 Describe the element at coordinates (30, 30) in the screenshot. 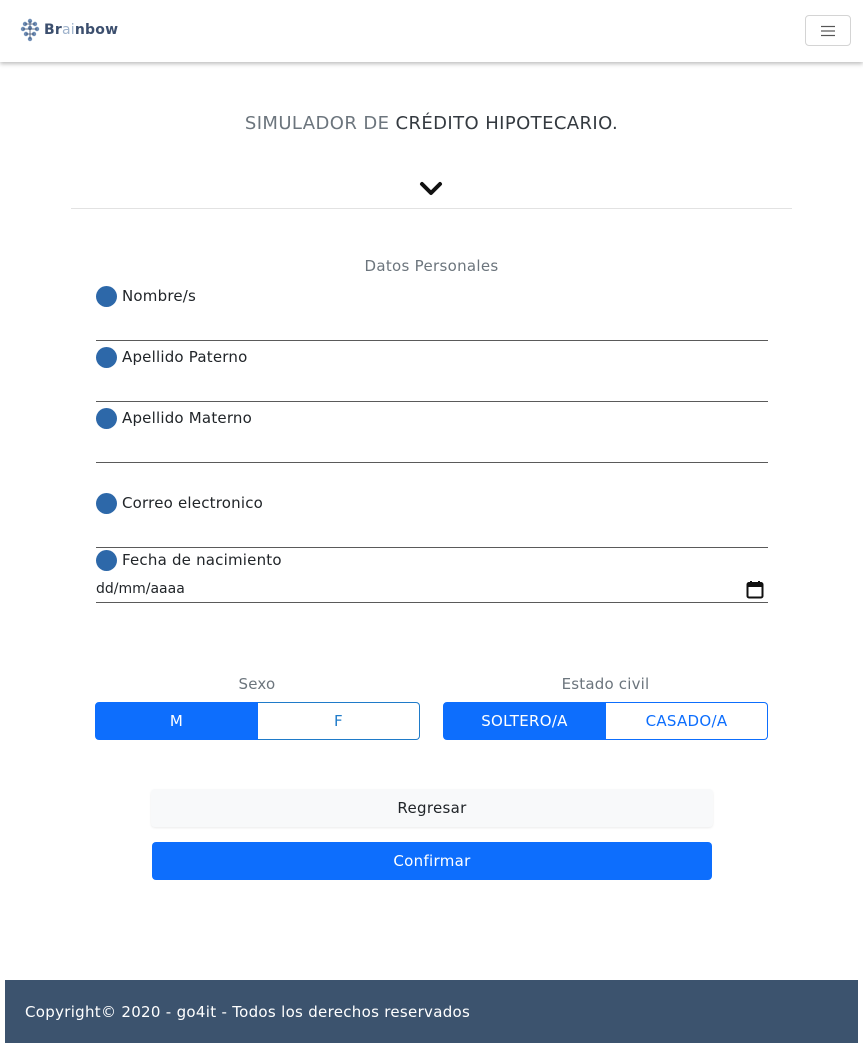

I see `brain-icon` at that location.